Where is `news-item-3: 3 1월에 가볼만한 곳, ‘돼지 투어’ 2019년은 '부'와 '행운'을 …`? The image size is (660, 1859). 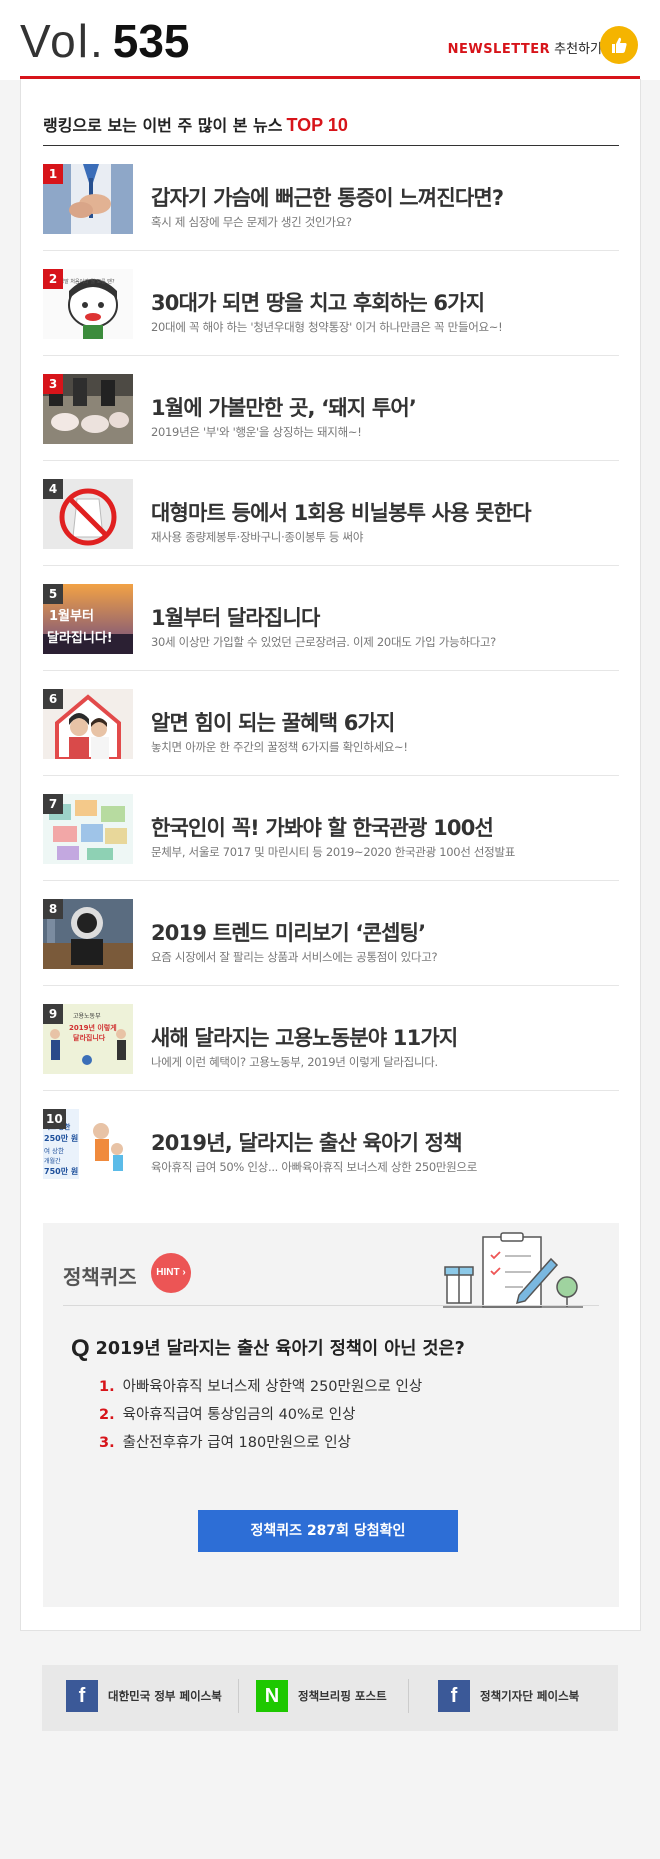 news-item-3: 3 1월에 가볼만한 곳, ‘돼지 투어’ 2019년은 '부'와 '행운'을 … is located at coordinates (331, 408).